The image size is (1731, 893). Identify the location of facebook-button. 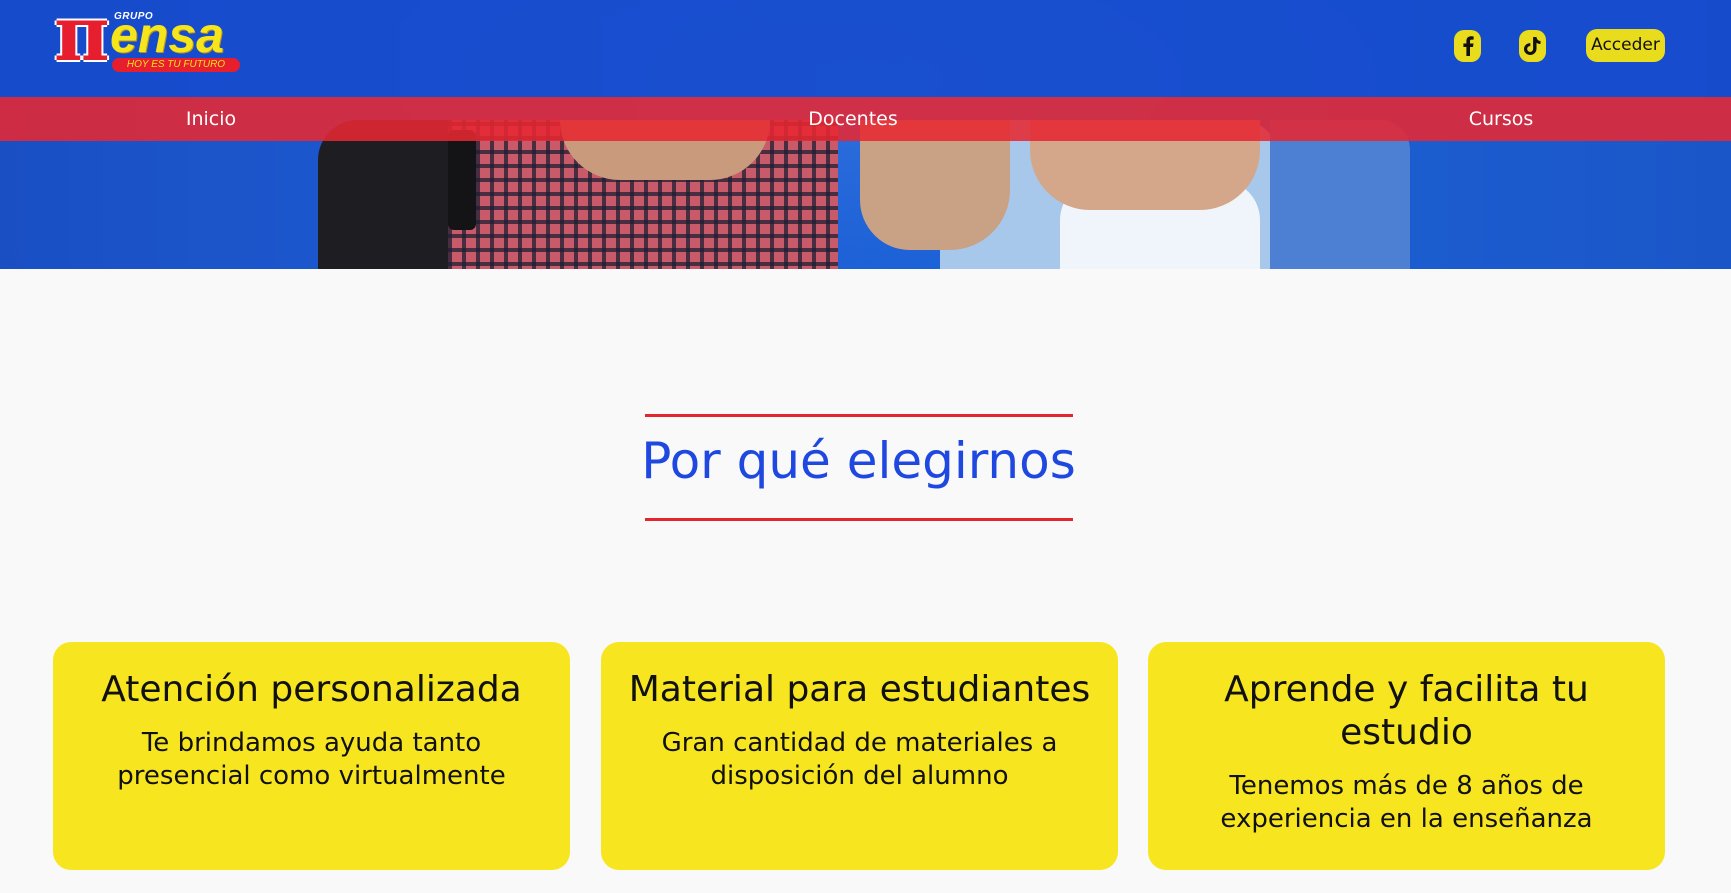
(1467, 46).